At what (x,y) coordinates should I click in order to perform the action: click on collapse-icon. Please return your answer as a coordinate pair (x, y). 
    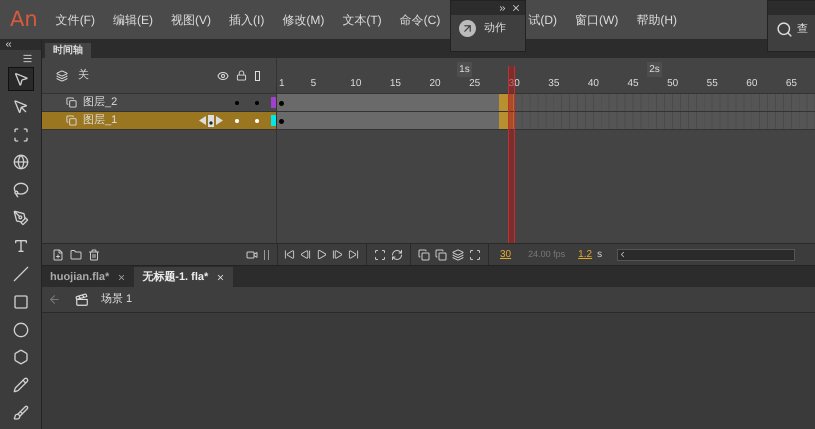
    Looking at the image, I should click on (8, 45).